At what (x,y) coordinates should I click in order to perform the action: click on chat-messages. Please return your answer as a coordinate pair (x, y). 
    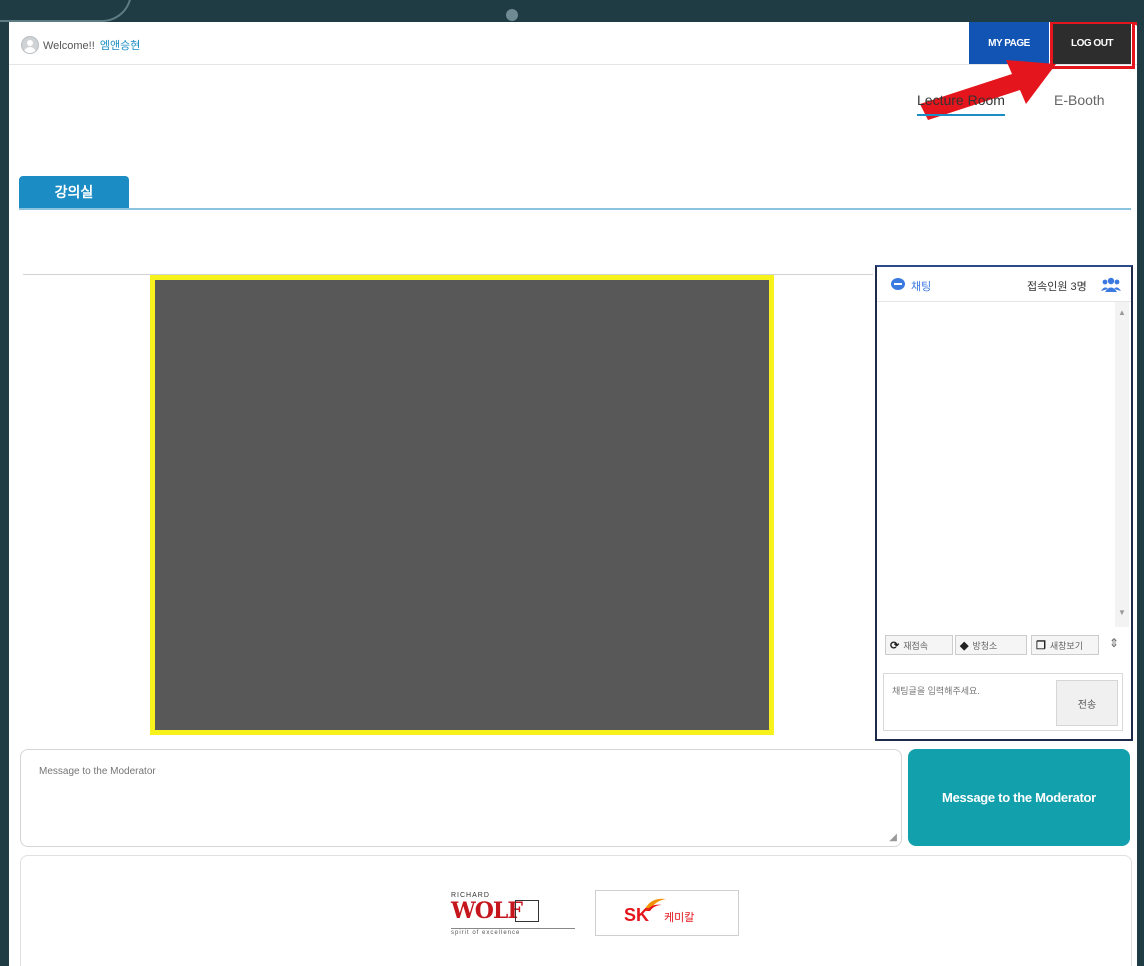
    Looking at the image, I should click on (996, 464).